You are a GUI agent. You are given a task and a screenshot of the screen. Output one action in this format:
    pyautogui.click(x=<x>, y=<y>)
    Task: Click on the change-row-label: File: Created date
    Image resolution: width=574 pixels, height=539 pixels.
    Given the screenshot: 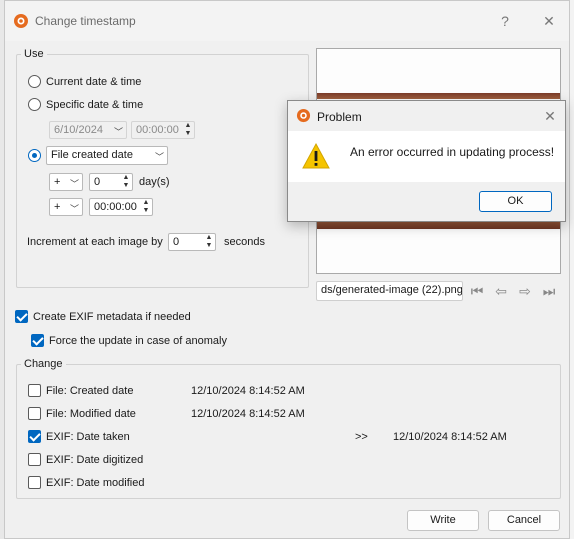 What is the action you would take?
    pyautogui.click(x=90, y=391)
    